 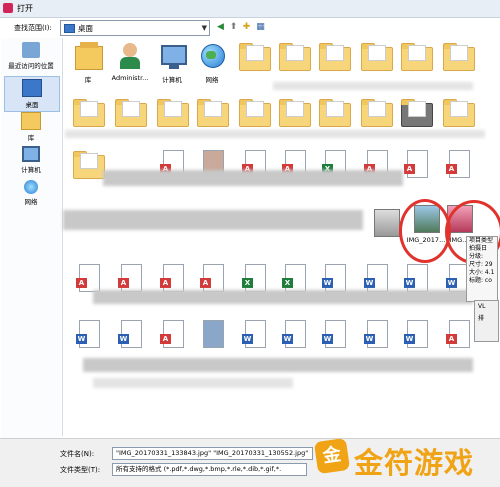 I want to click on network-globe-icon, so click(x=213, y=56).